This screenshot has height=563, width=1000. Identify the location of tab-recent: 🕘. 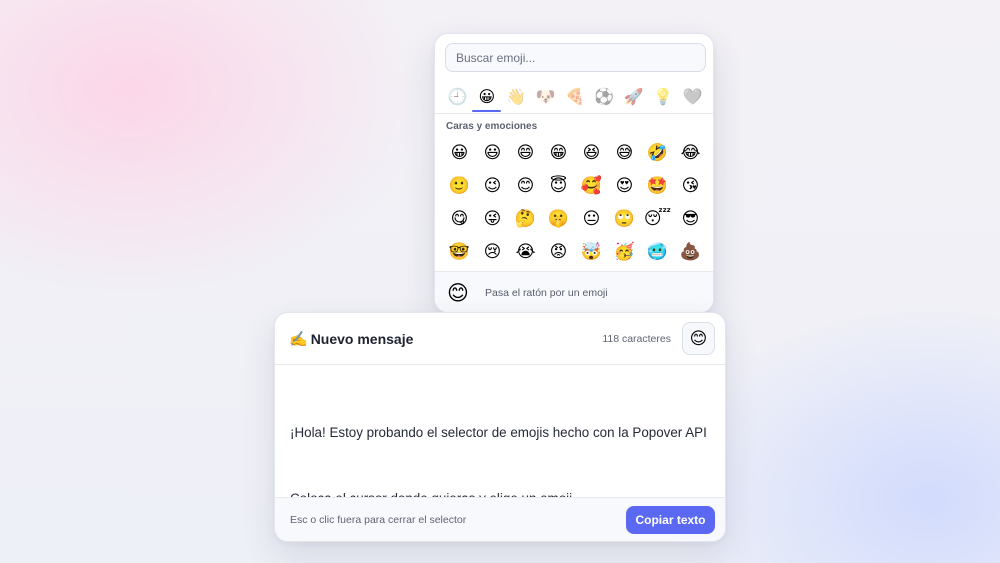
(457, 97).